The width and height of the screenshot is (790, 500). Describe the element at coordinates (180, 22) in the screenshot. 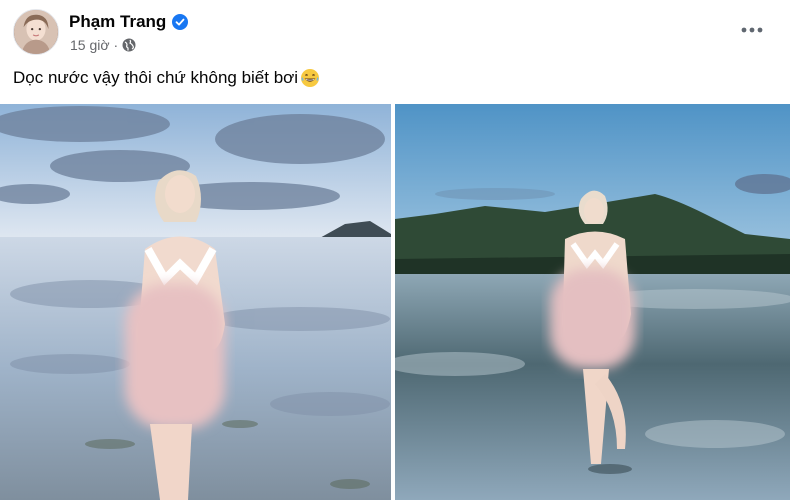

I see `verified-badge-icon` at that location.